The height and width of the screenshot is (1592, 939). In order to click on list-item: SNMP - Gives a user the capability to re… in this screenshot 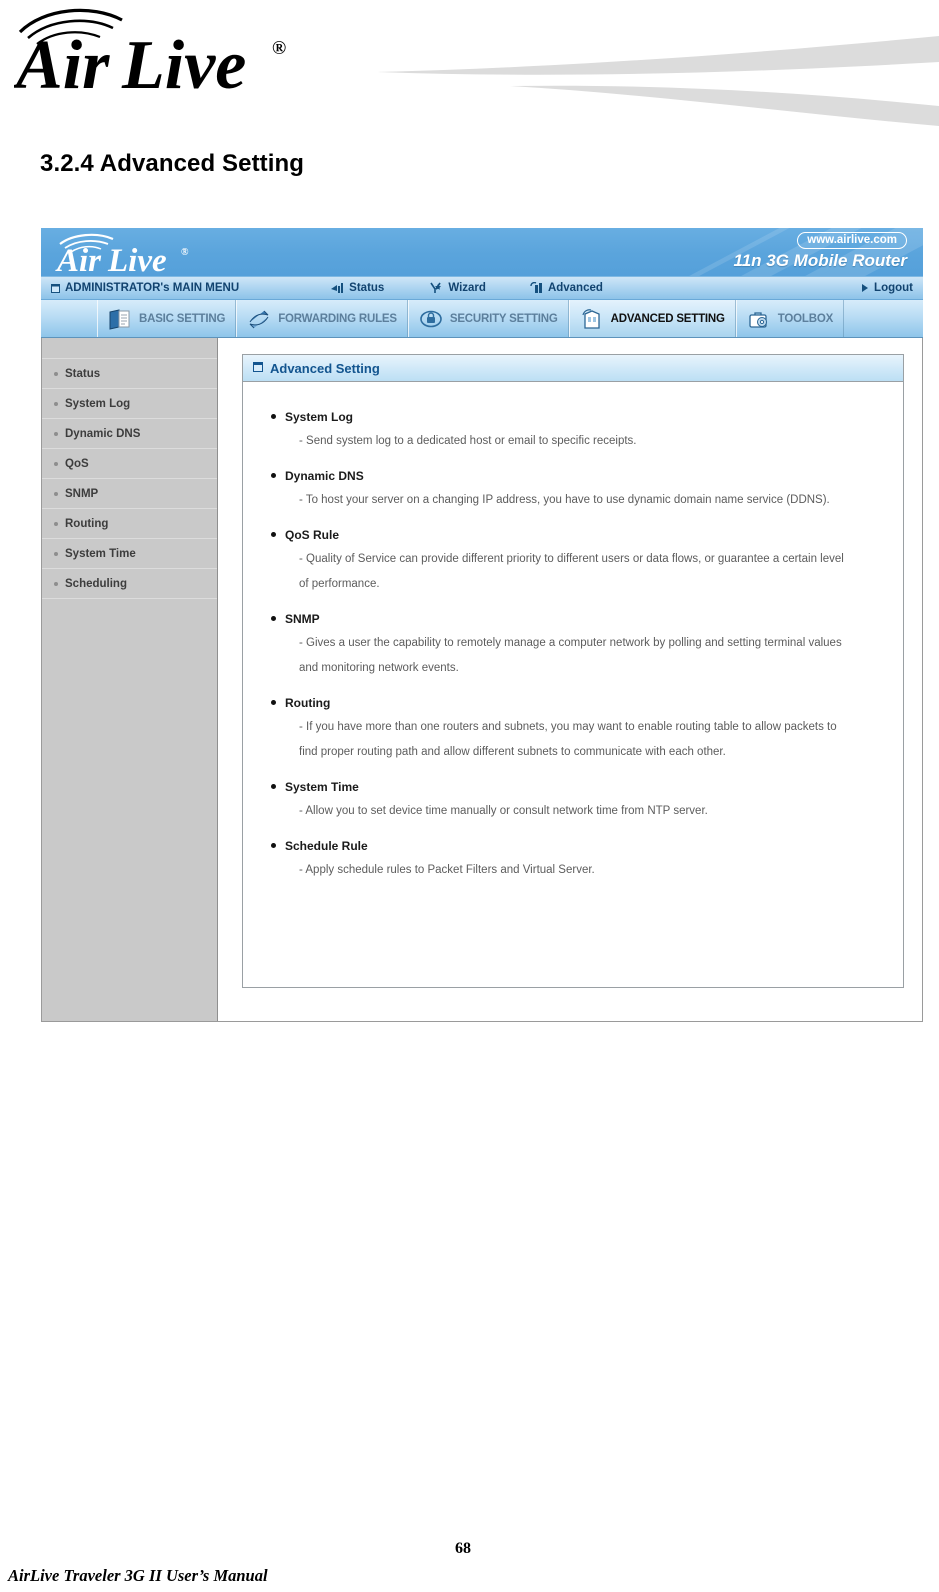, I will do `click(578, 646)`.